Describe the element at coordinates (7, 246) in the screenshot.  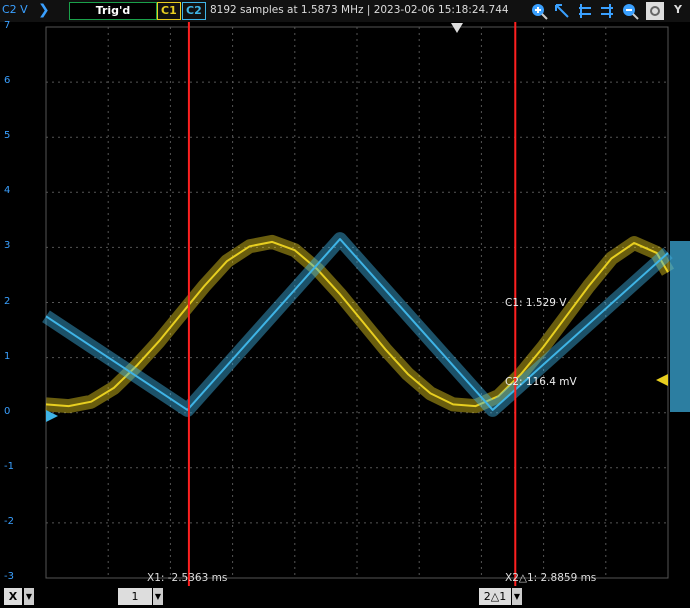
I see `y-tick-label: 3` at that location.